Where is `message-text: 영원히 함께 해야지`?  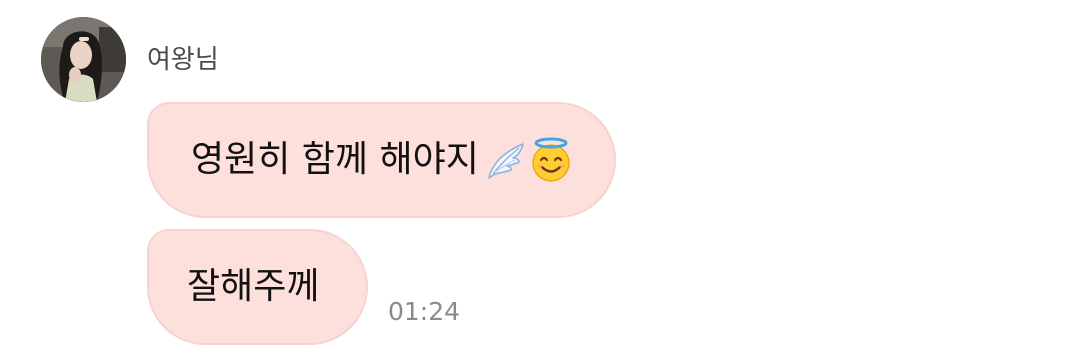 message-text: 영원히 함께 해야지 is located at coordinates (335, 159).